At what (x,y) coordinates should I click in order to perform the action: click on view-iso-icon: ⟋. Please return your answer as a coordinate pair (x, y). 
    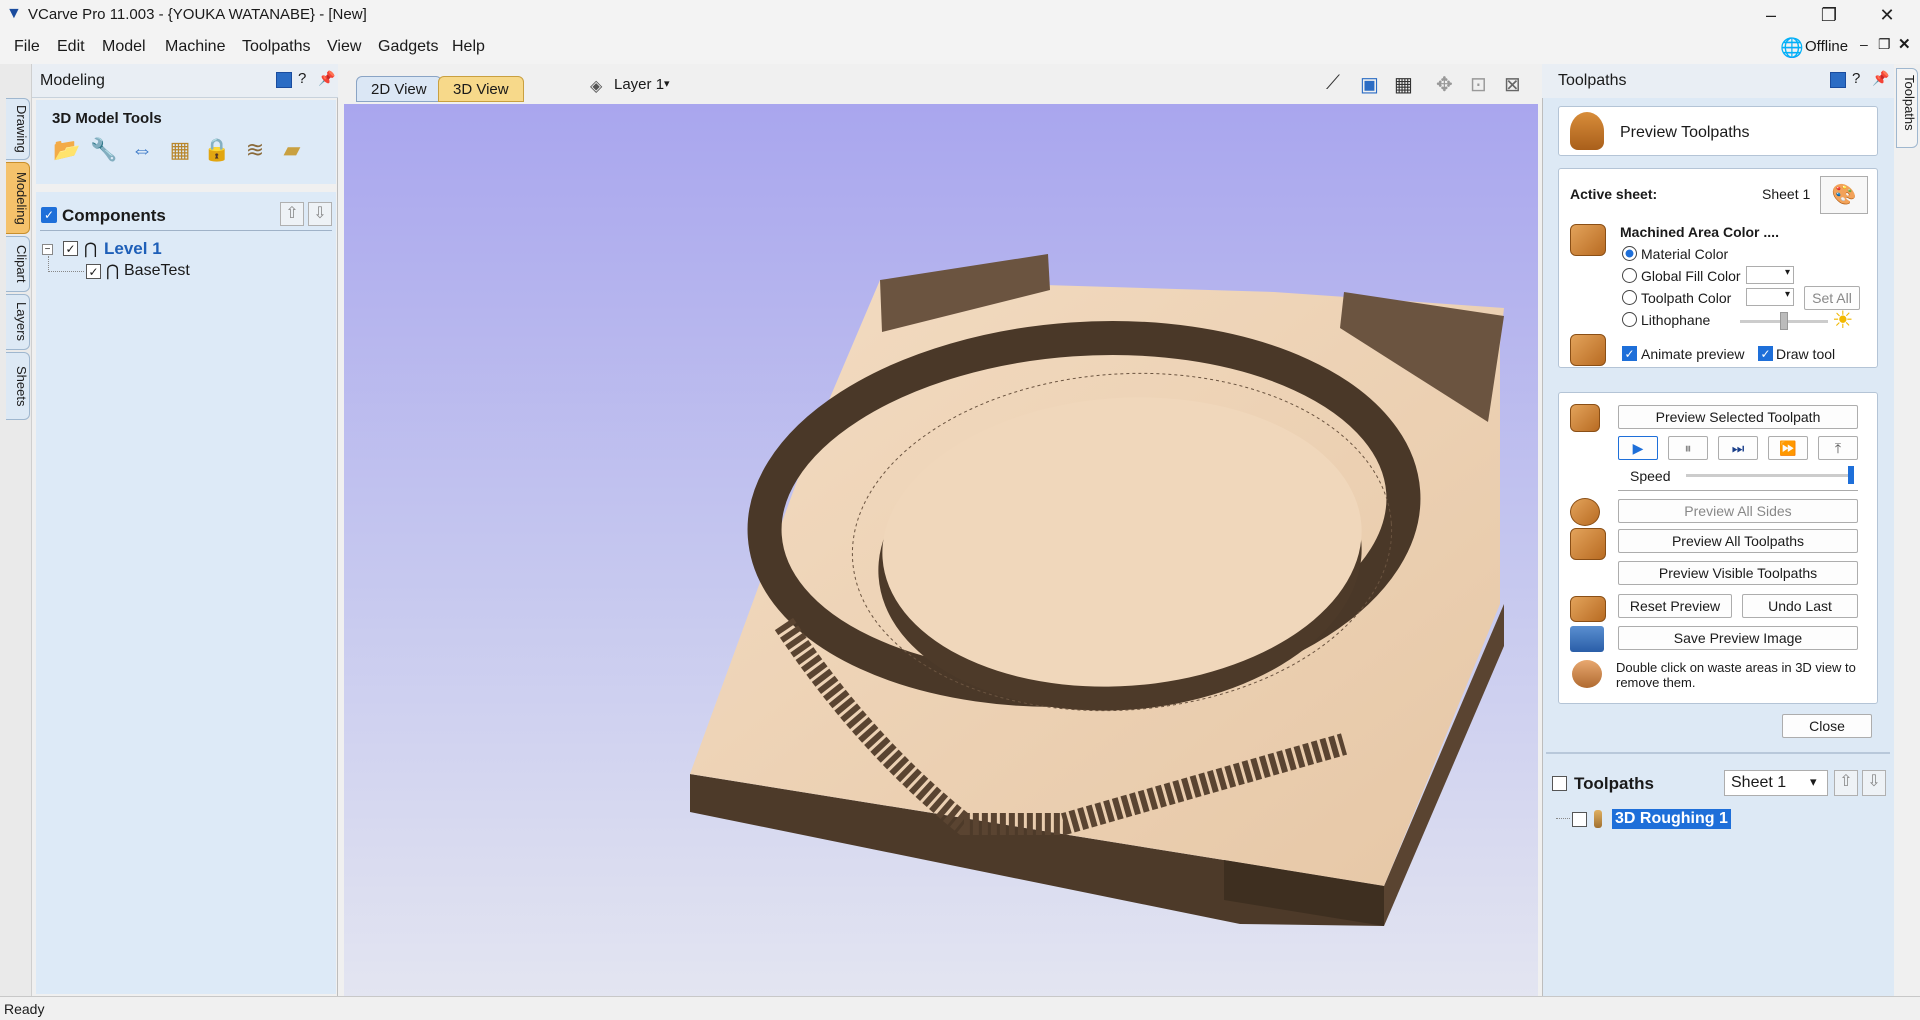
    Looking at the image, I should click on (1333, 83).